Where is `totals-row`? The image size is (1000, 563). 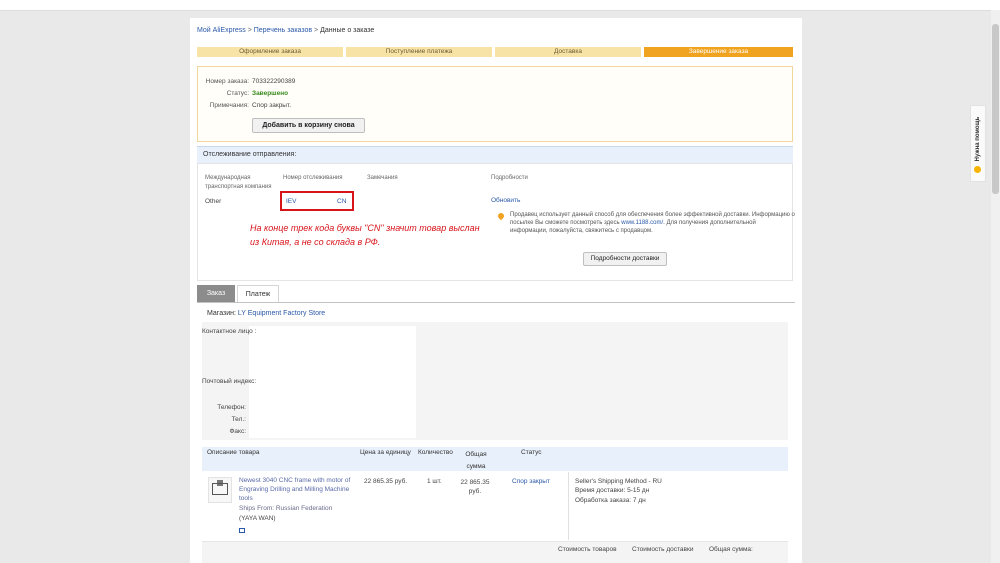 totals-row is located at coordinates (495, 552).